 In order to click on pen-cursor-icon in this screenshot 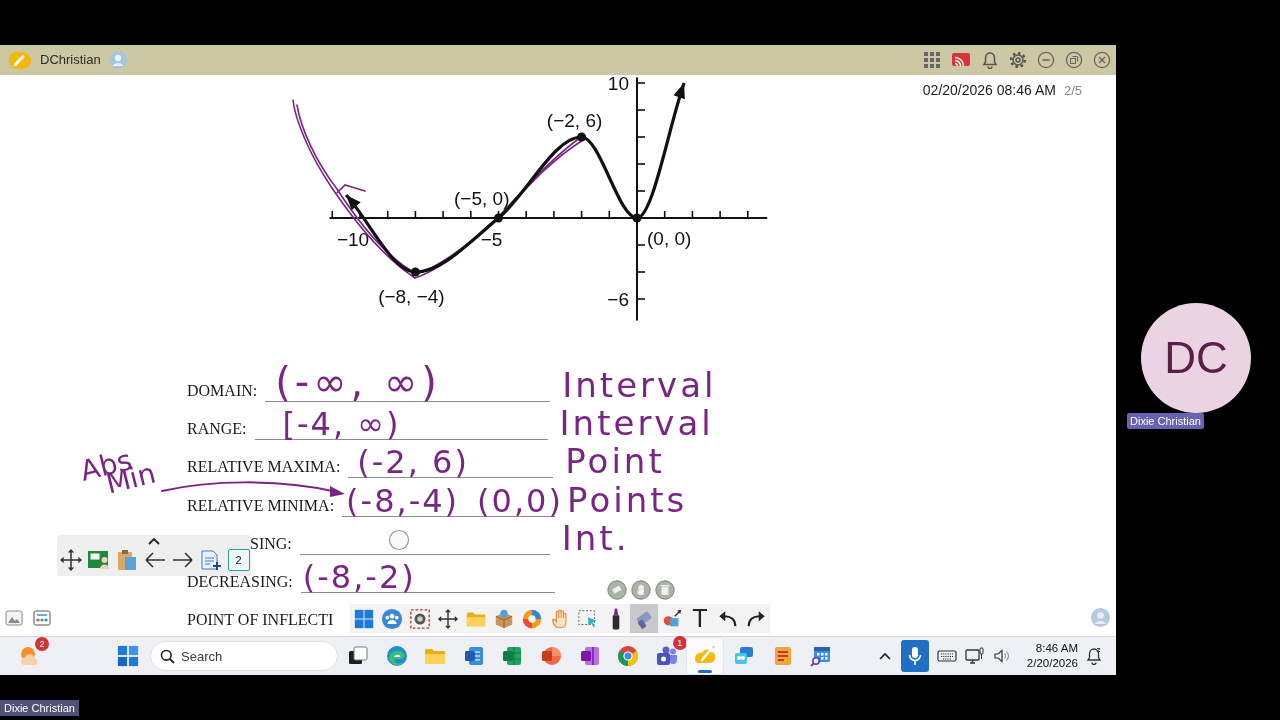, I will do `click(399, 540)`.